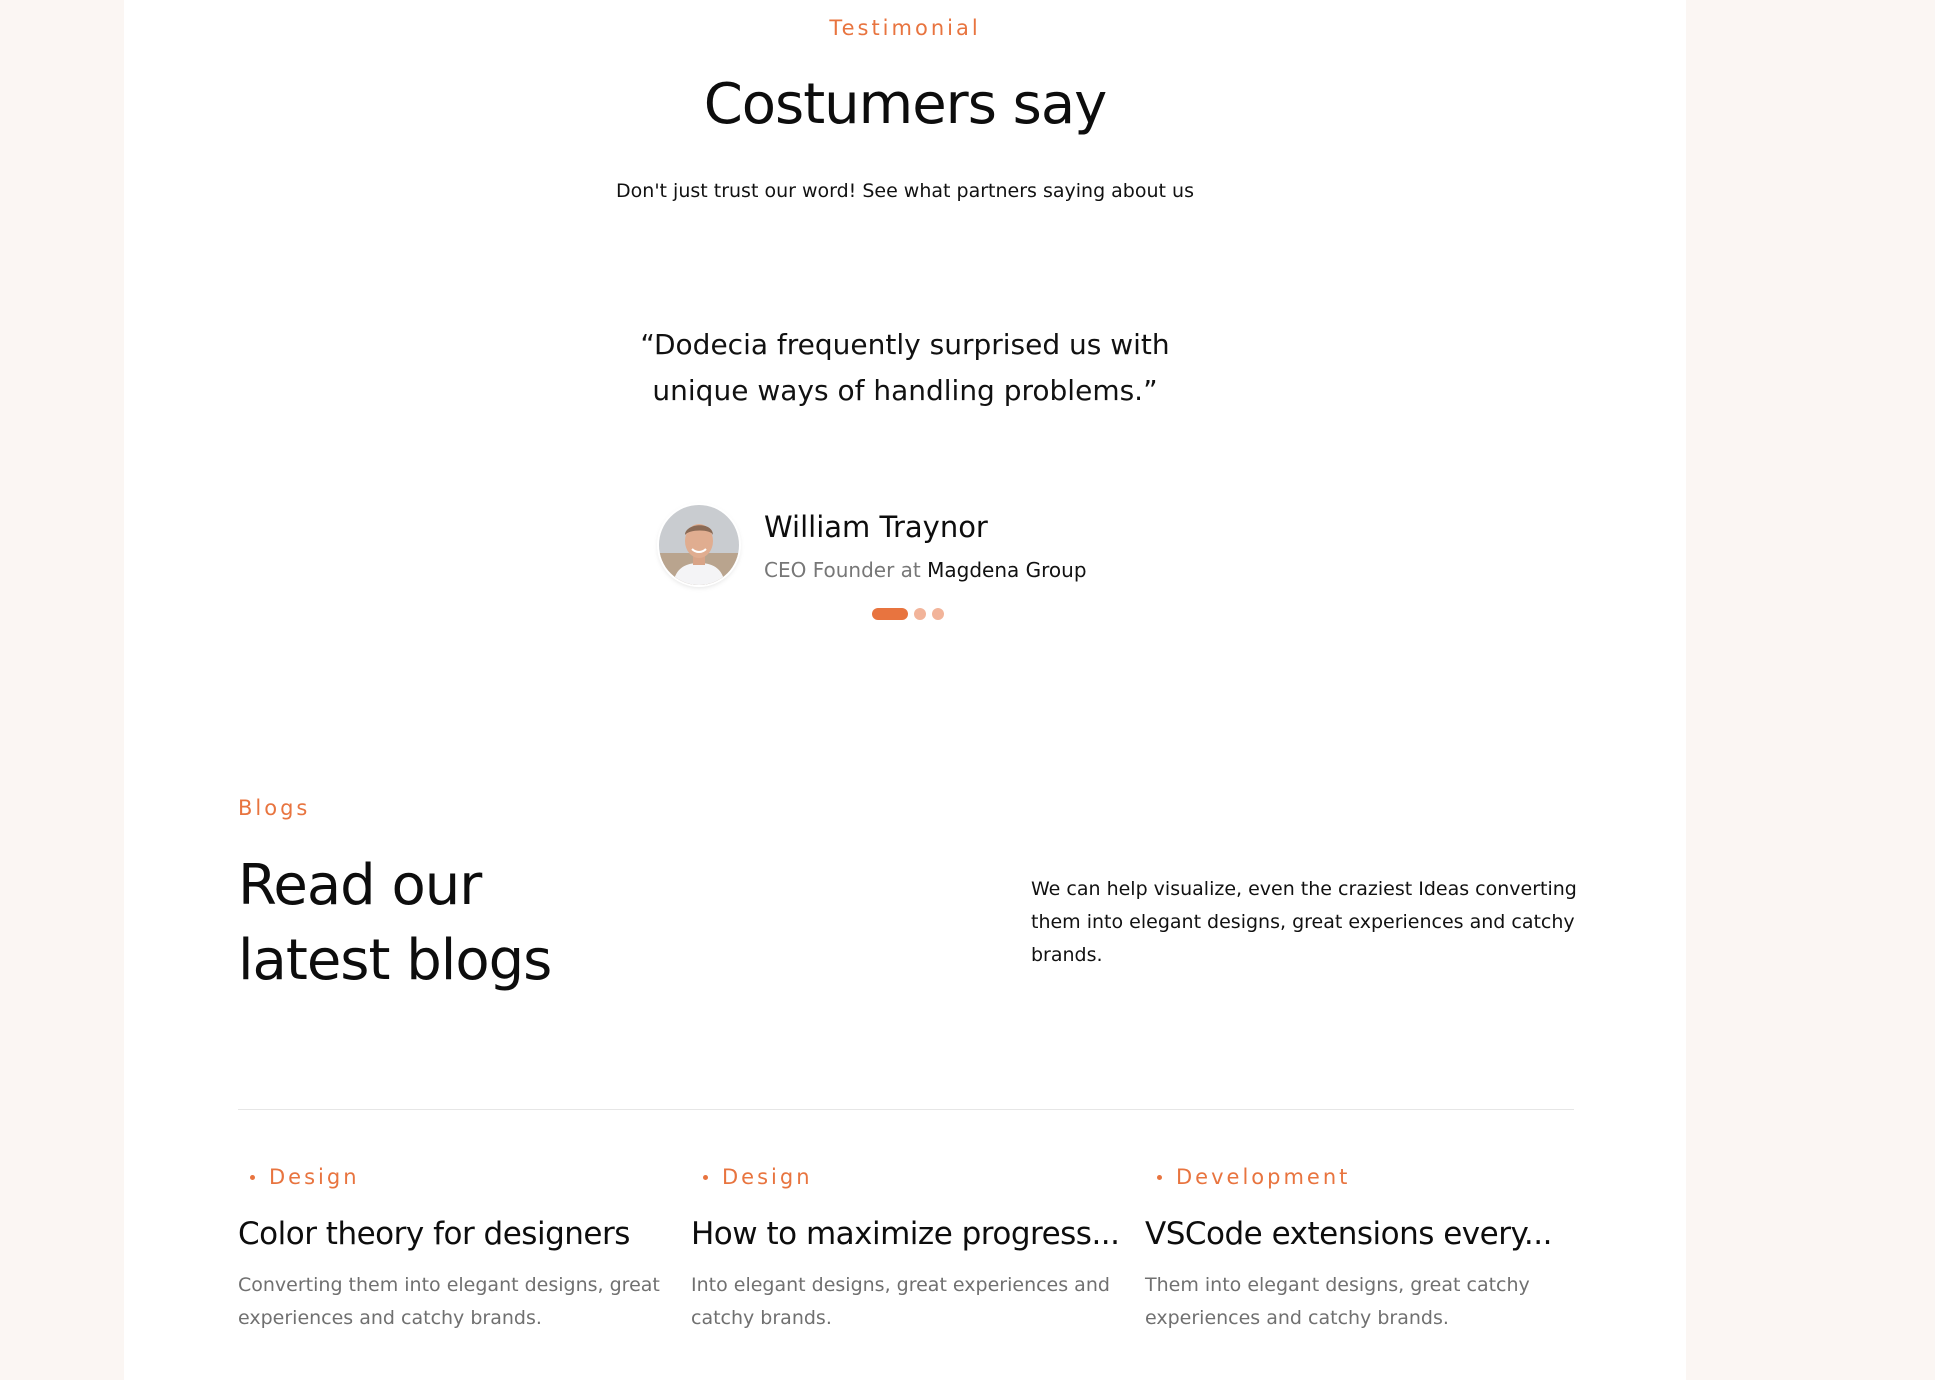  I want to click on author-company: Magdena Group, so click(1007, 570).